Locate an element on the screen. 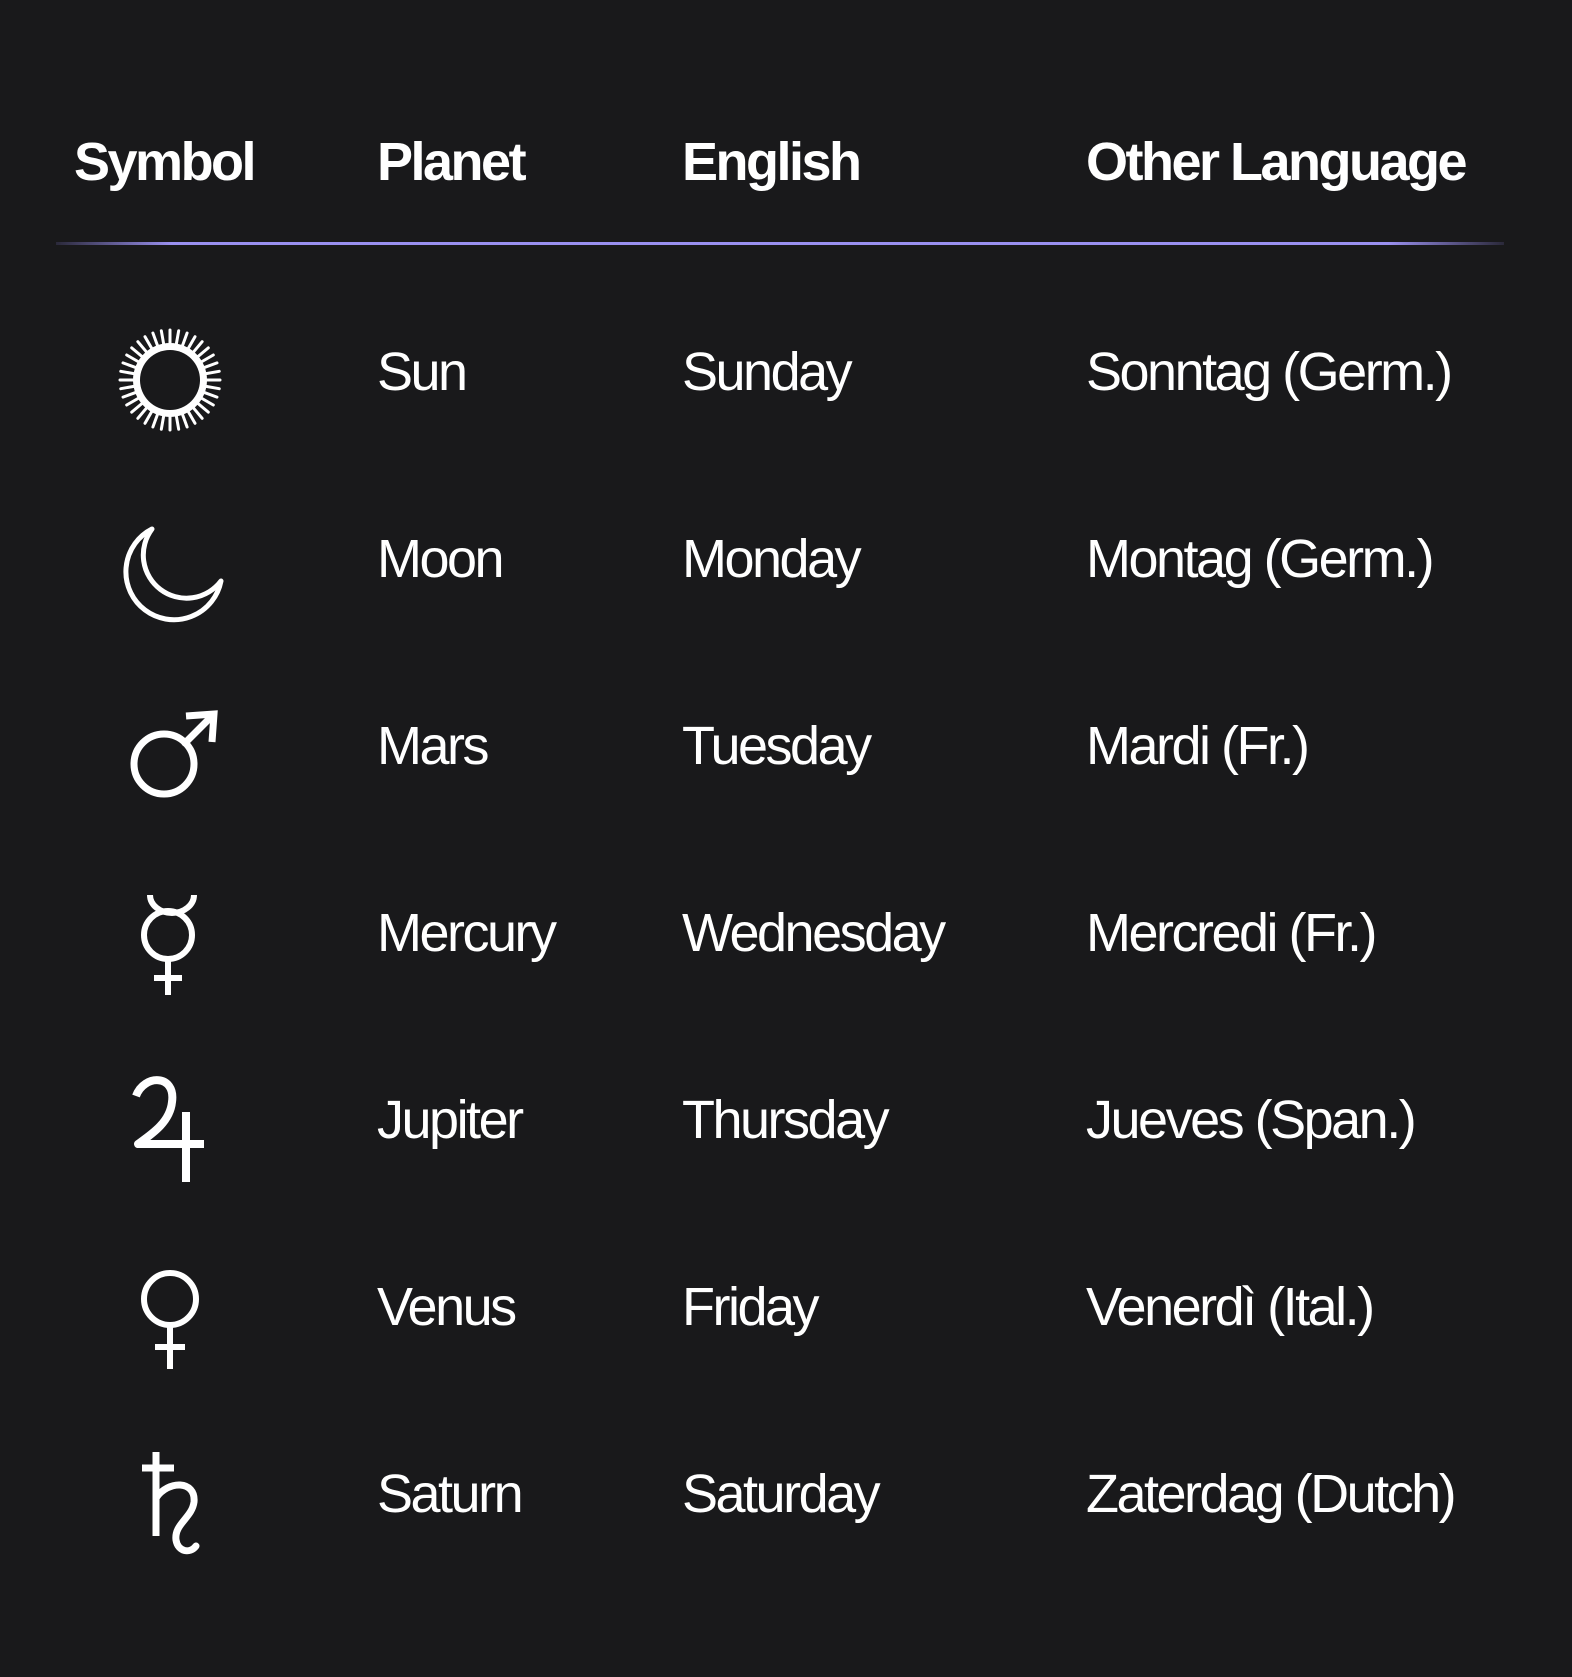 This screenshot has width=1572, height=1677. english-day: Thursday is located at coordinates (786, 1120).